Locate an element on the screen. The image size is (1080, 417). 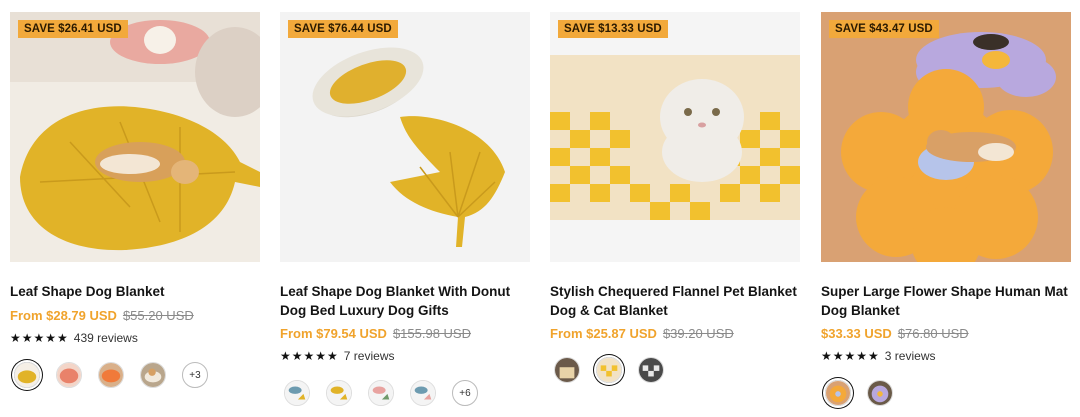
sale-price: $33.33 USD is located at coordinates (856, 333).